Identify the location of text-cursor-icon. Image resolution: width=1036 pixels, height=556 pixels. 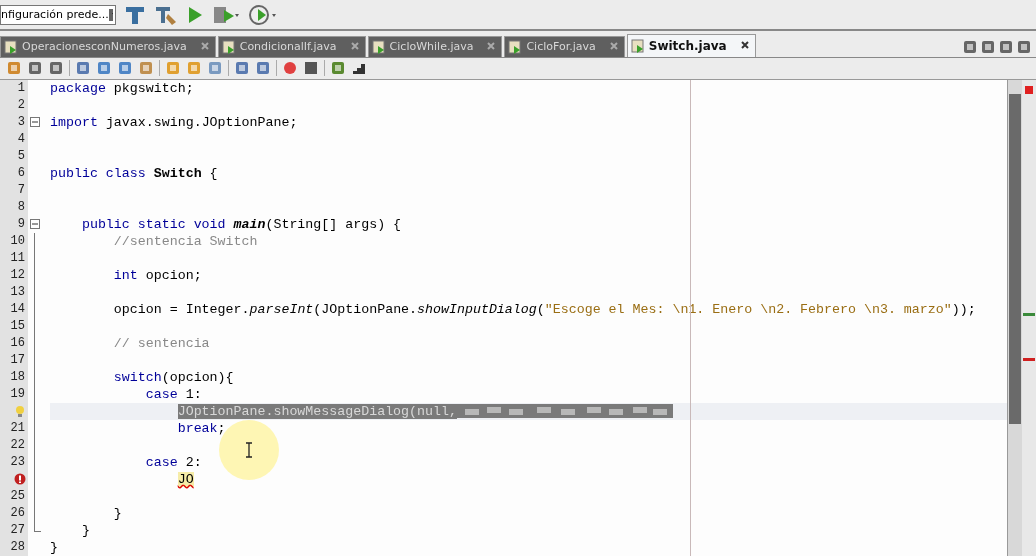
(249, 450).